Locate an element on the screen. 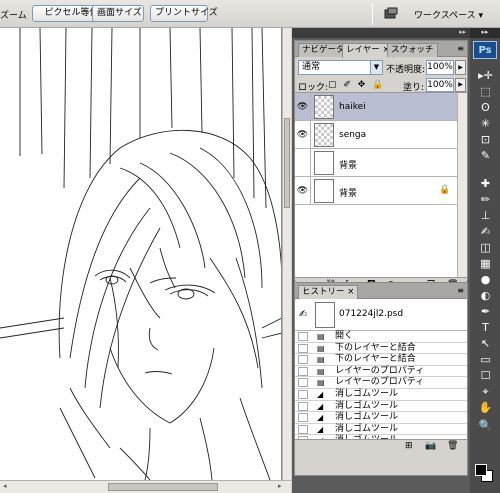 The width and height of the screenshot is (500, 493). chevron-down-icon: ▼ is located at coordinates (376, 67).